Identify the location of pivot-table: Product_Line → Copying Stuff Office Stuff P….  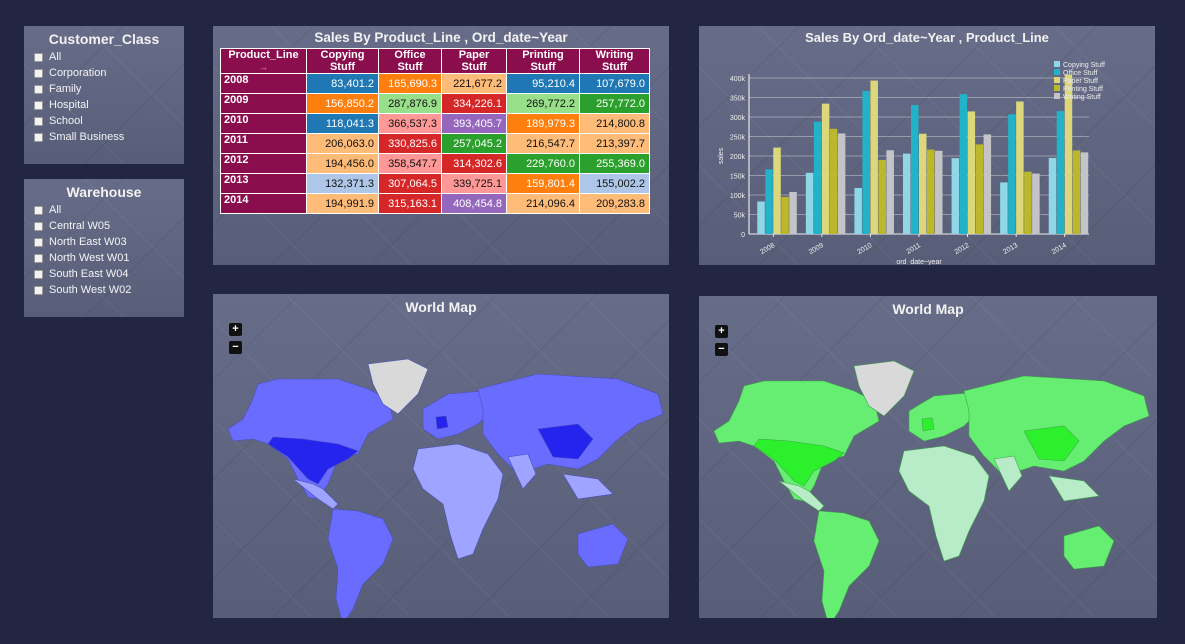
(435, 131).